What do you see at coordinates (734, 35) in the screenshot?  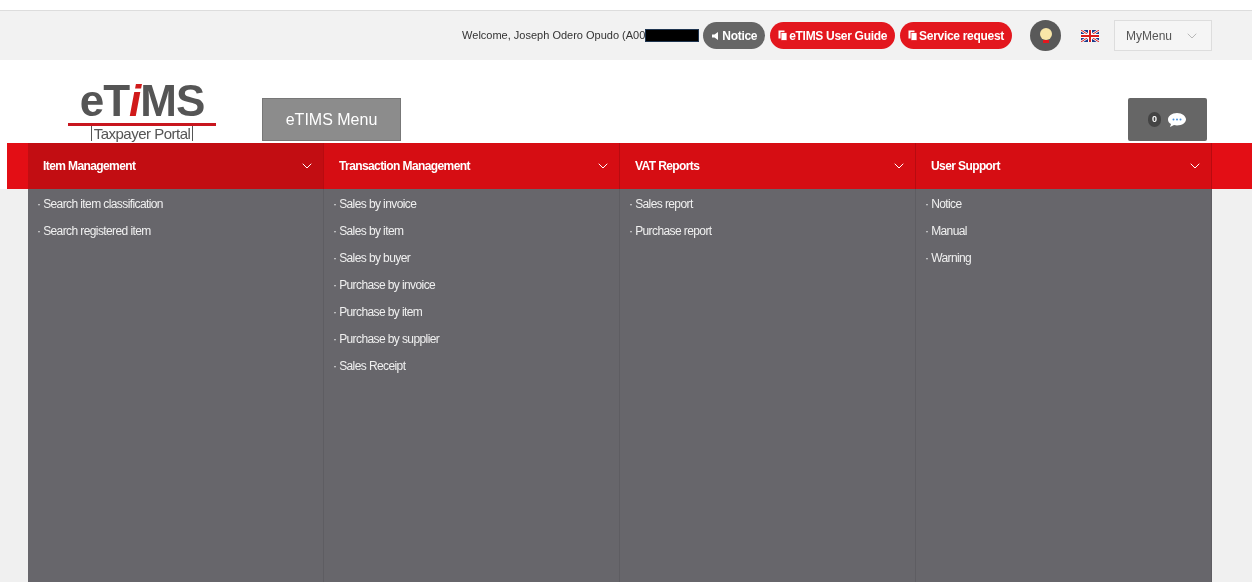 I see `header-button: Notice` at bounding box center [734, 35].